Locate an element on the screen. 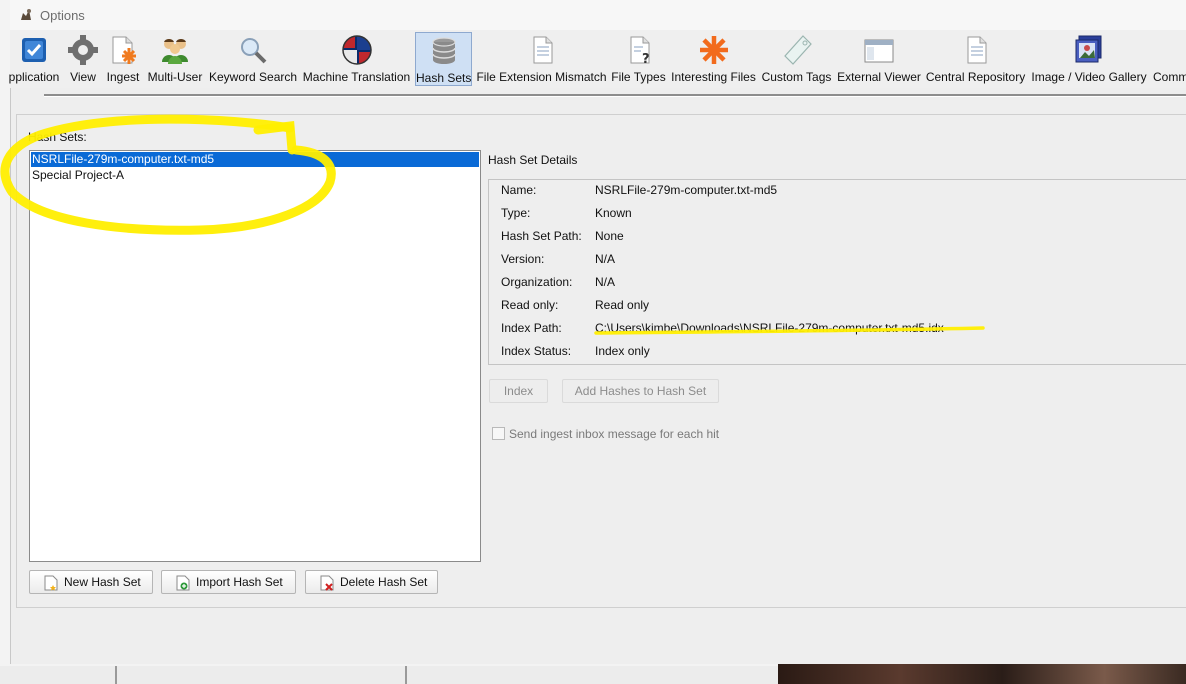 The width and height of the screenshot is (1186, 684). import-document-icon is located at coordinates (183, 583).